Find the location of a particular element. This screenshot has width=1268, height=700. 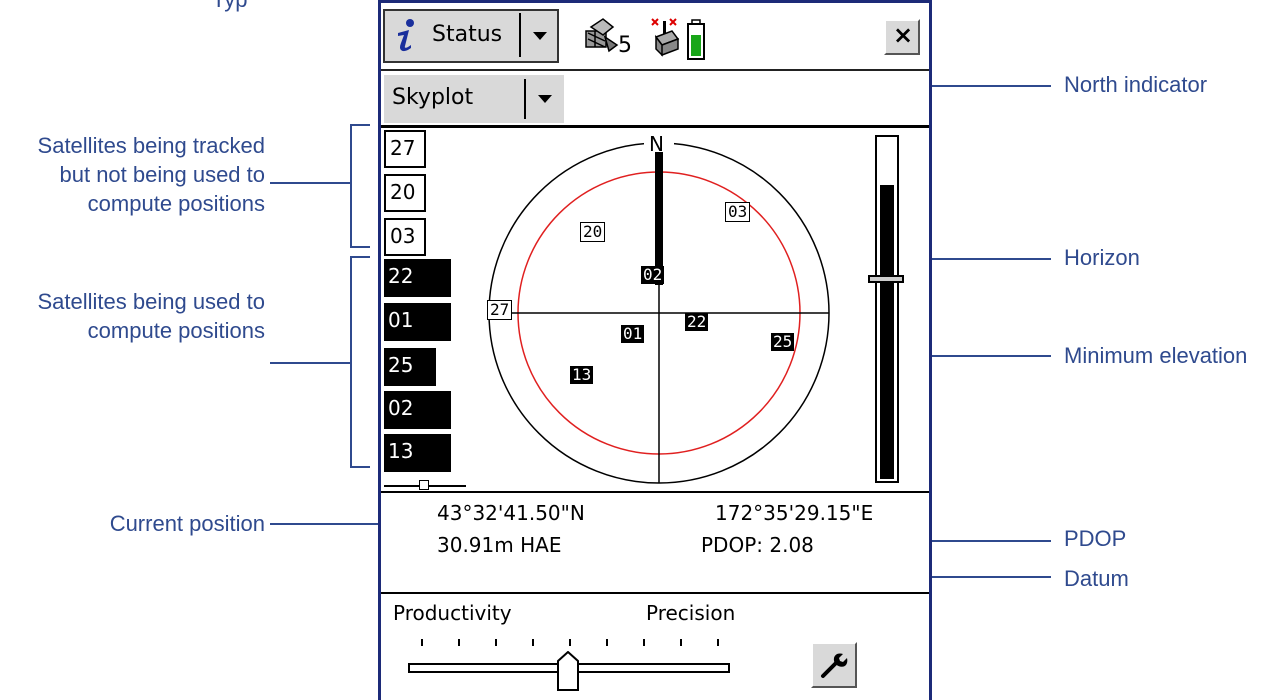

annotation-minimum-elevation: Minimum elevation is located at coordinates (1156, 355).